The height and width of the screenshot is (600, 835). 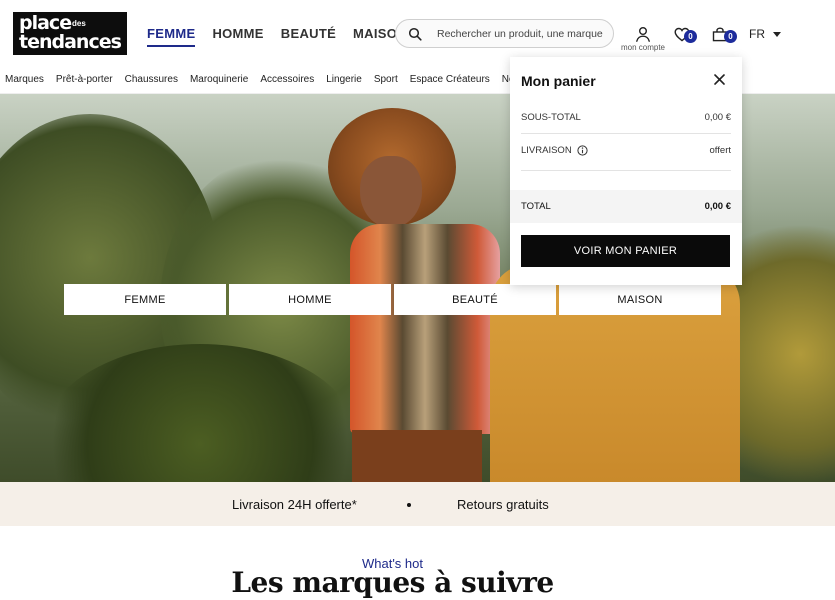 What do you see at coordinates (151, 79) in the screenshot?
I see `subnav-item-chaussures: Chaussures` at bounding box center [151, 79].